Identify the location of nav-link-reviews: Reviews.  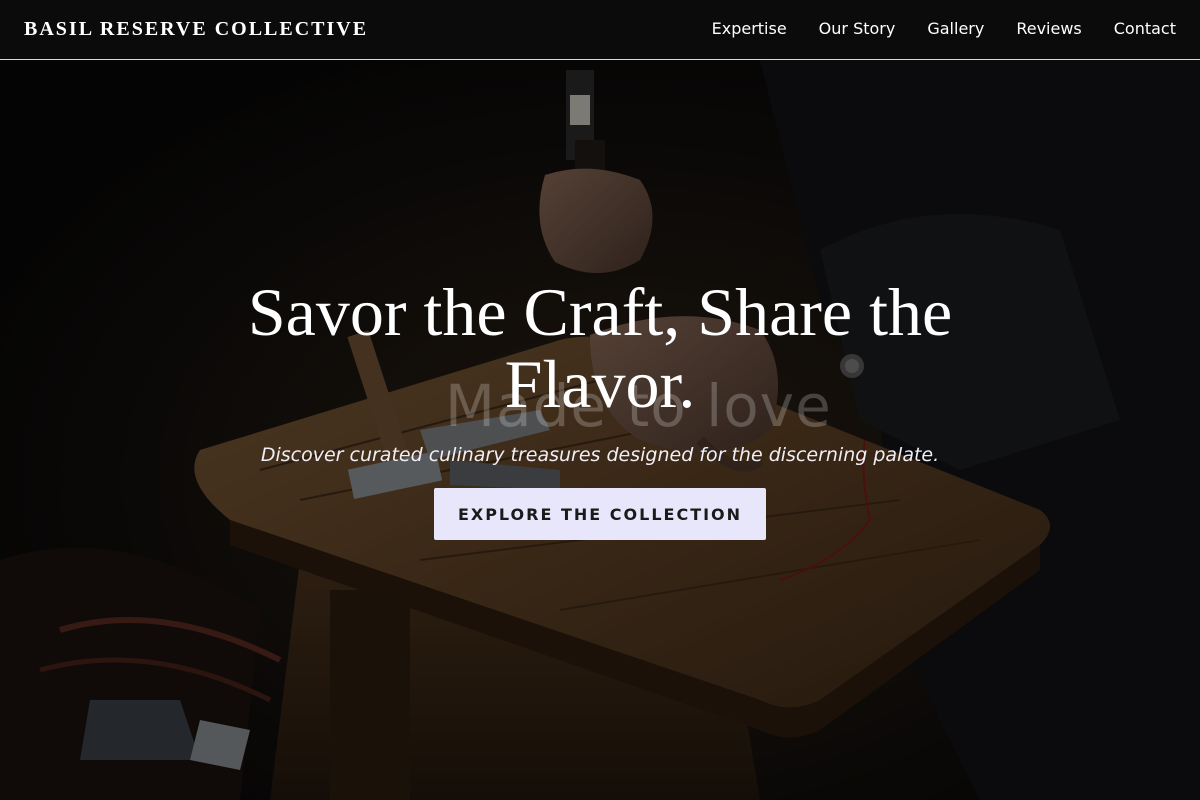
(1048, 28).